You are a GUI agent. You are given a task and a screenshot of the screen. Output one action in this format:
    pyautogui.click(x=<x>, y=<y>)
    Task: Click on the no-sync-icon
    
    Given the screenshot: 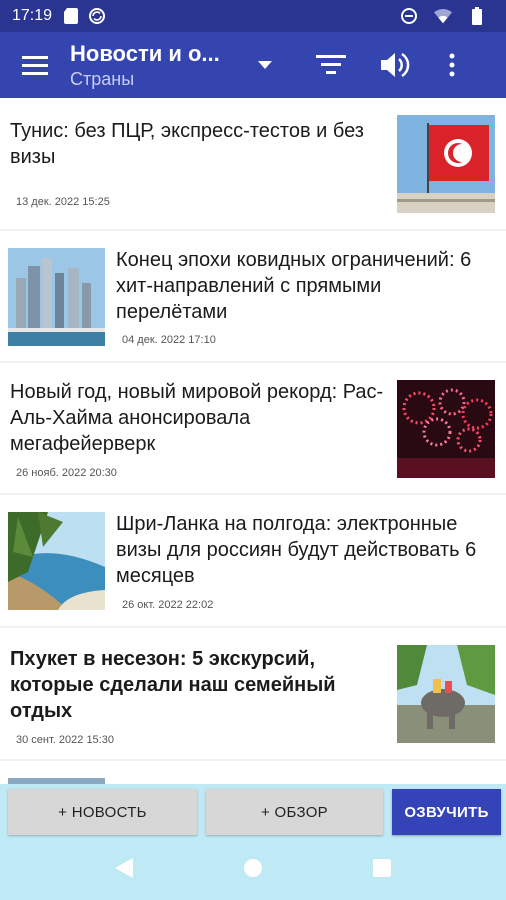 What is the action you would take?
    pyautogui.click(x=97, y=16)
    